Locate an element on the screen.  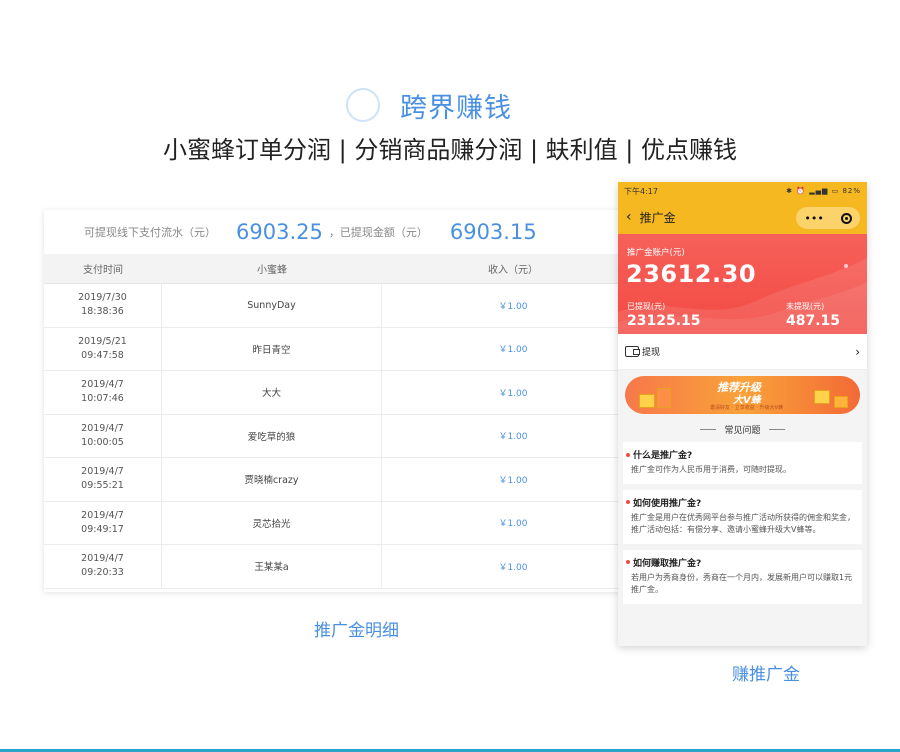
pay-time-cell: 2019/4/7 09:55:21 is located at coordinates (103, 479).